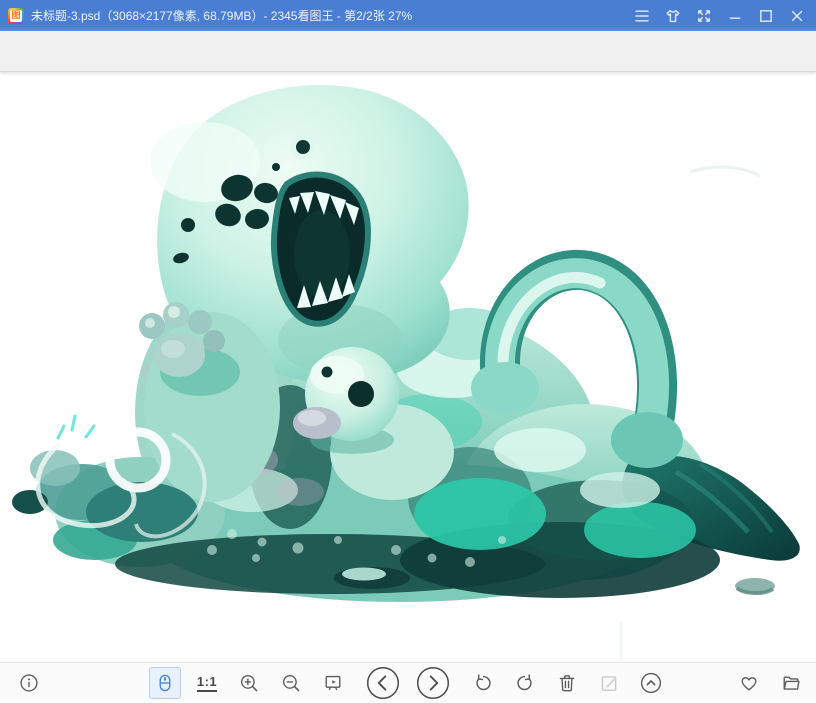 This screenshot has height=703, width=816. I want to click on actual-size-button: 1:1, so click(207, 683).